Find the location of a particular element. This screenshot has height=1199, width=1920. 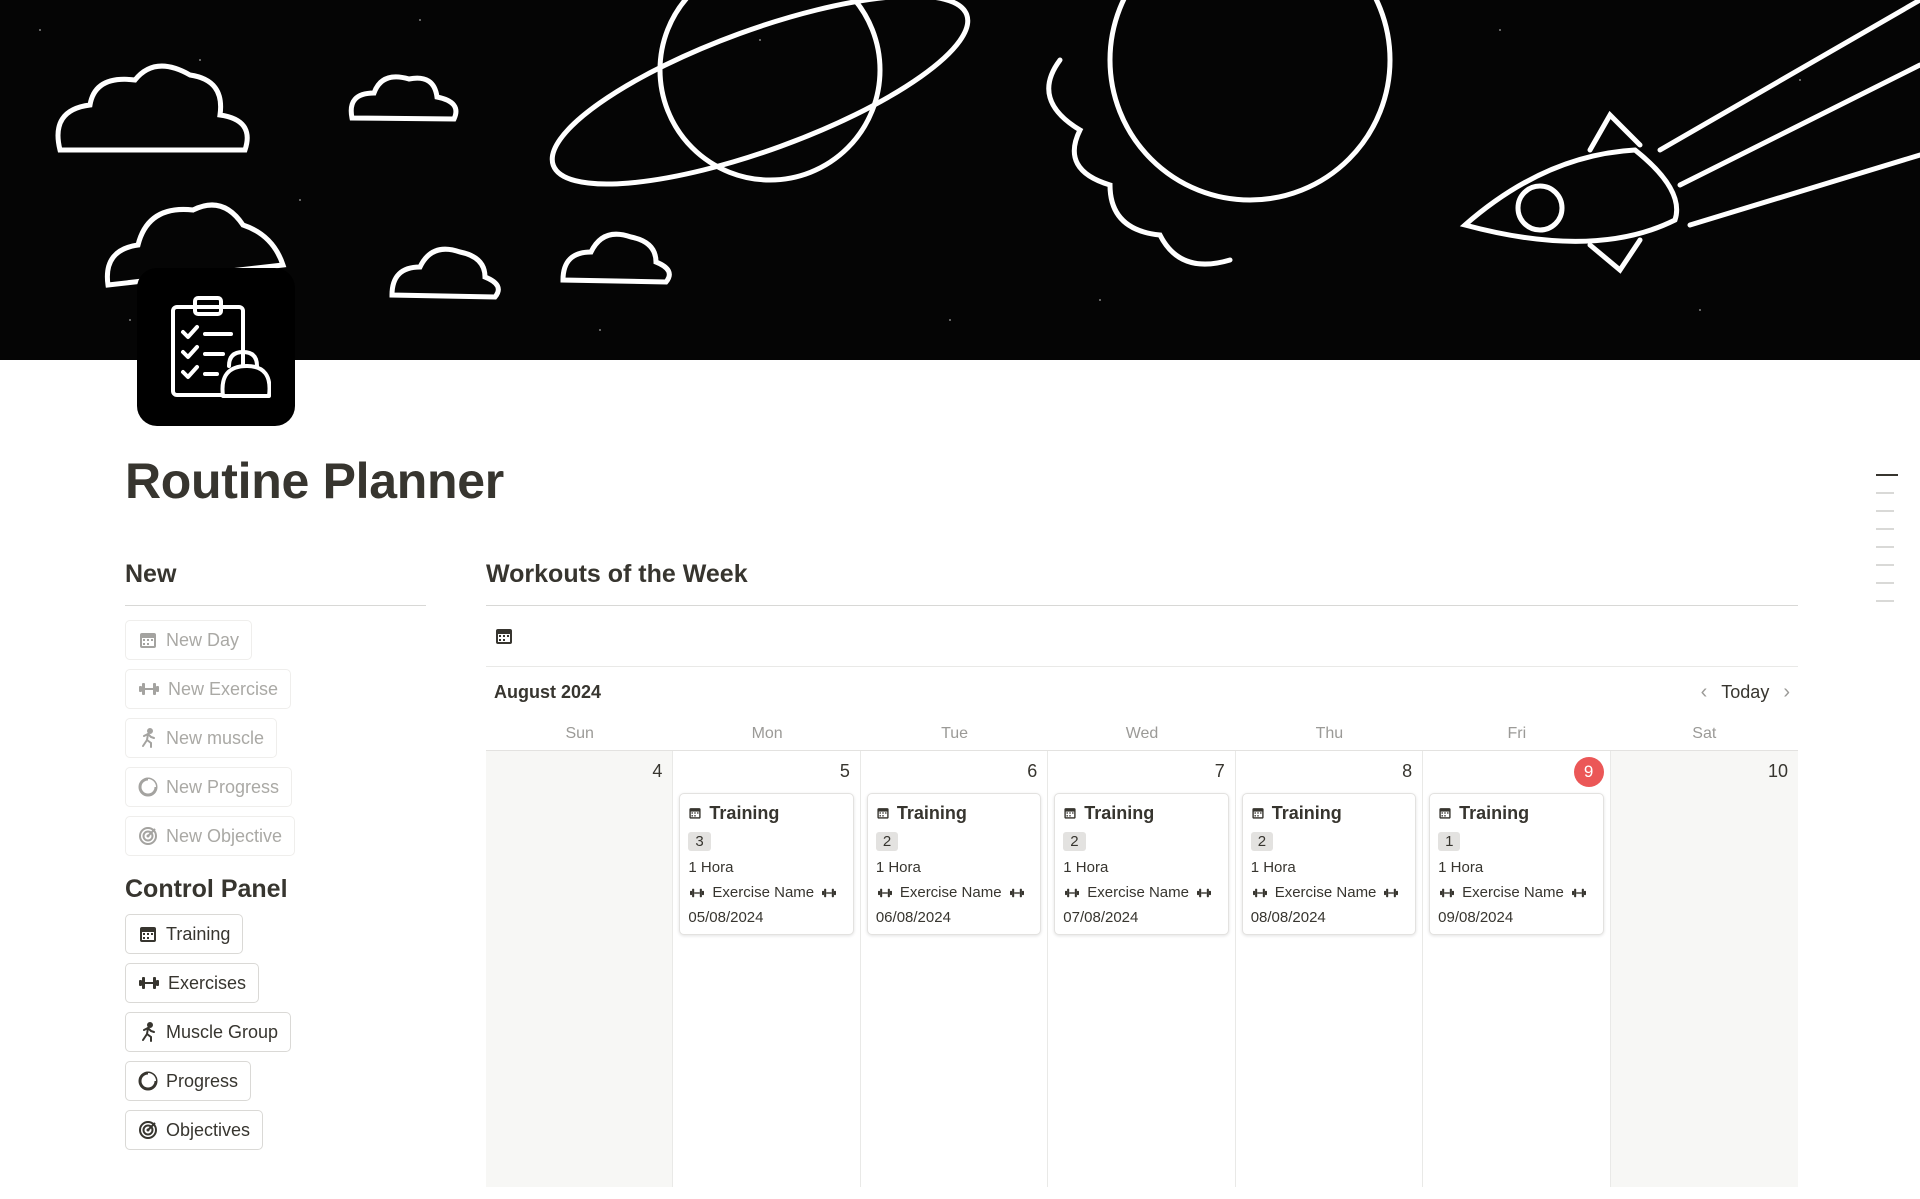

control-panel-heading: Control Panel is located at coordinates (206, 889).